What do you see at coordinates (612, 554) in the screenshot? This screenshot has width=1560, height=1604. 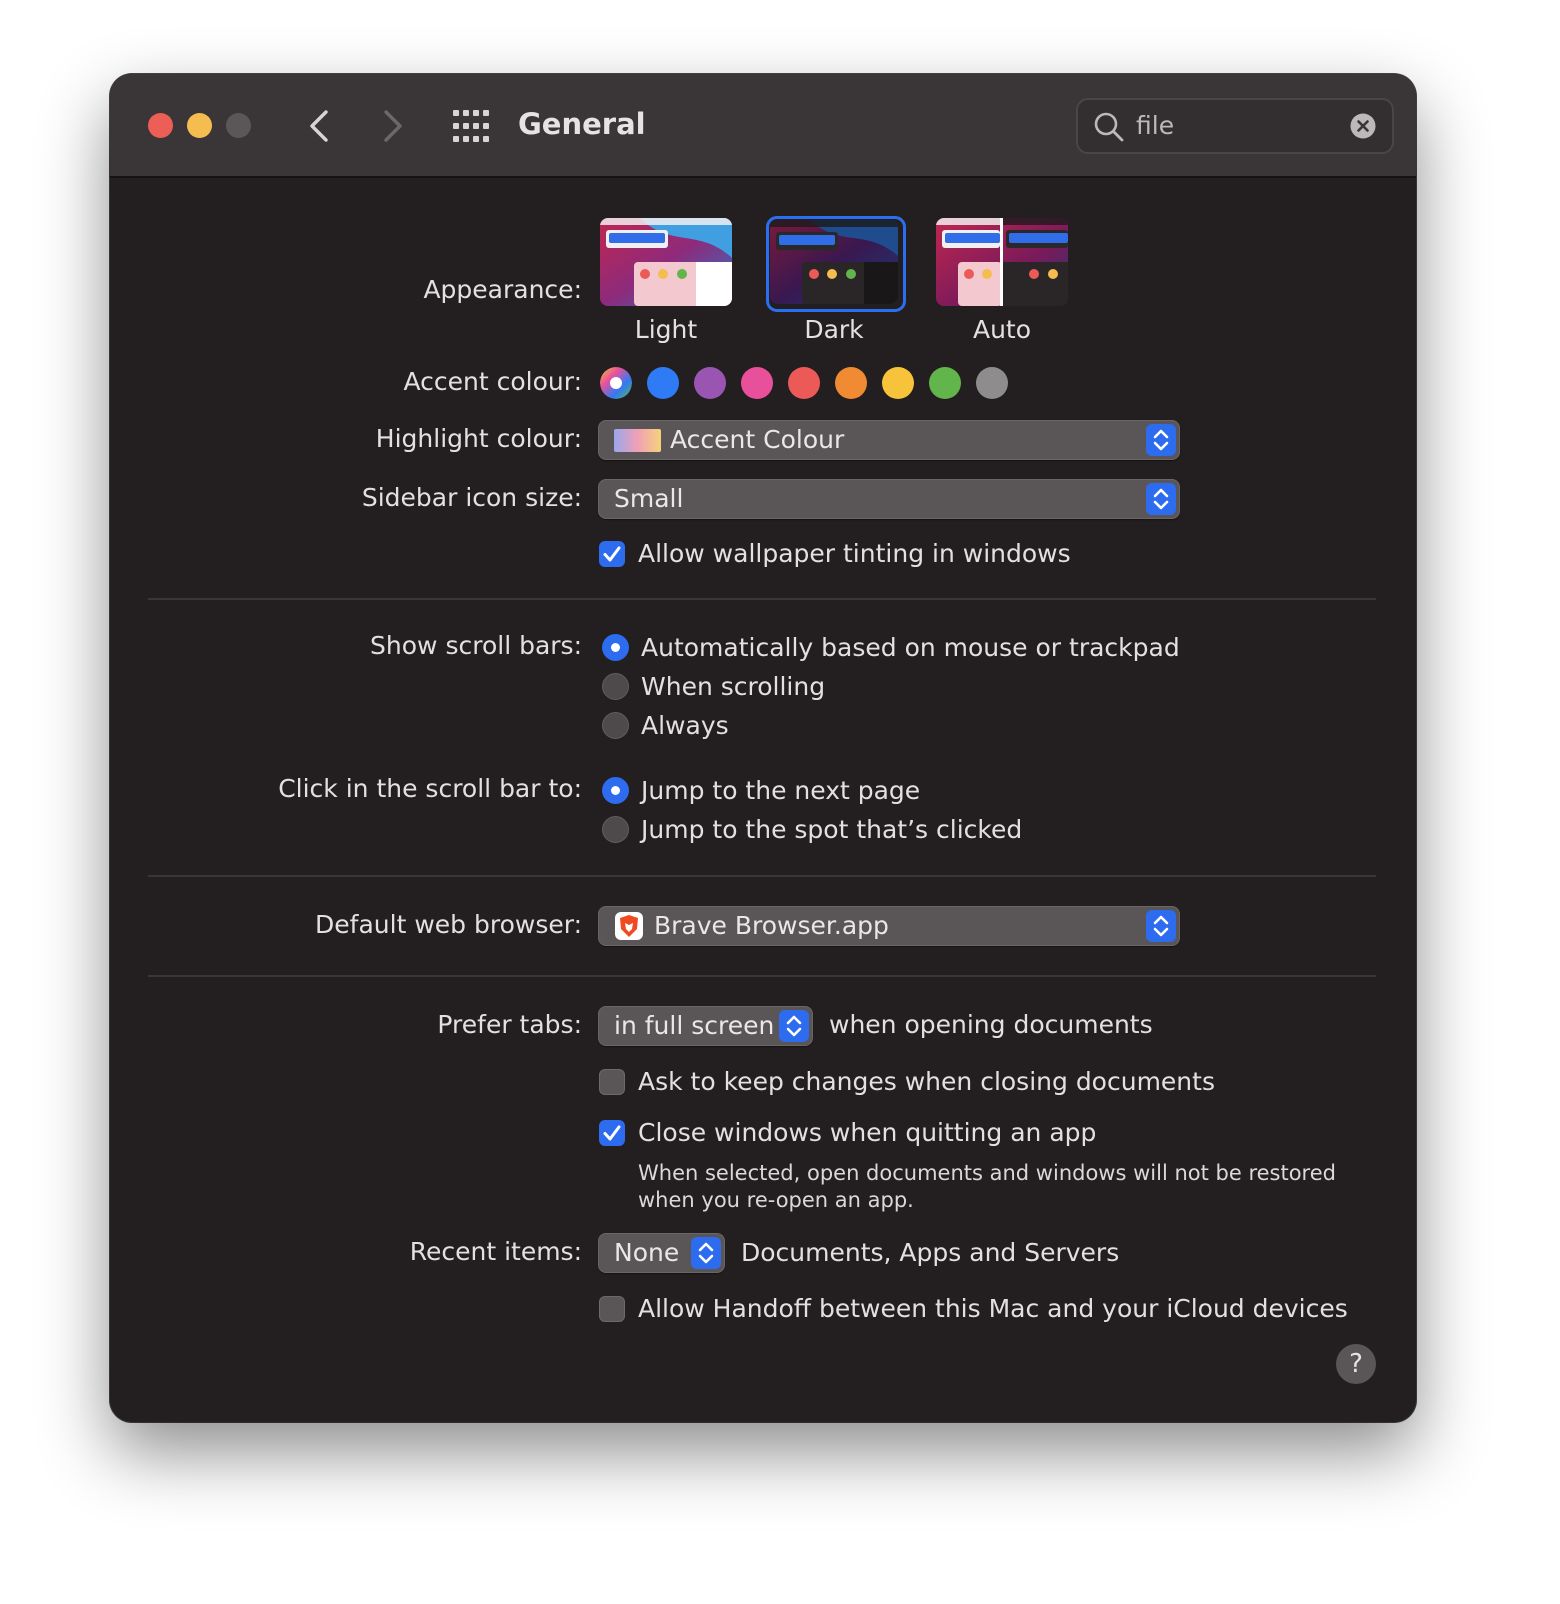 I see `wallpaper-tinting-checkbox` at bounding box center [612, 554].